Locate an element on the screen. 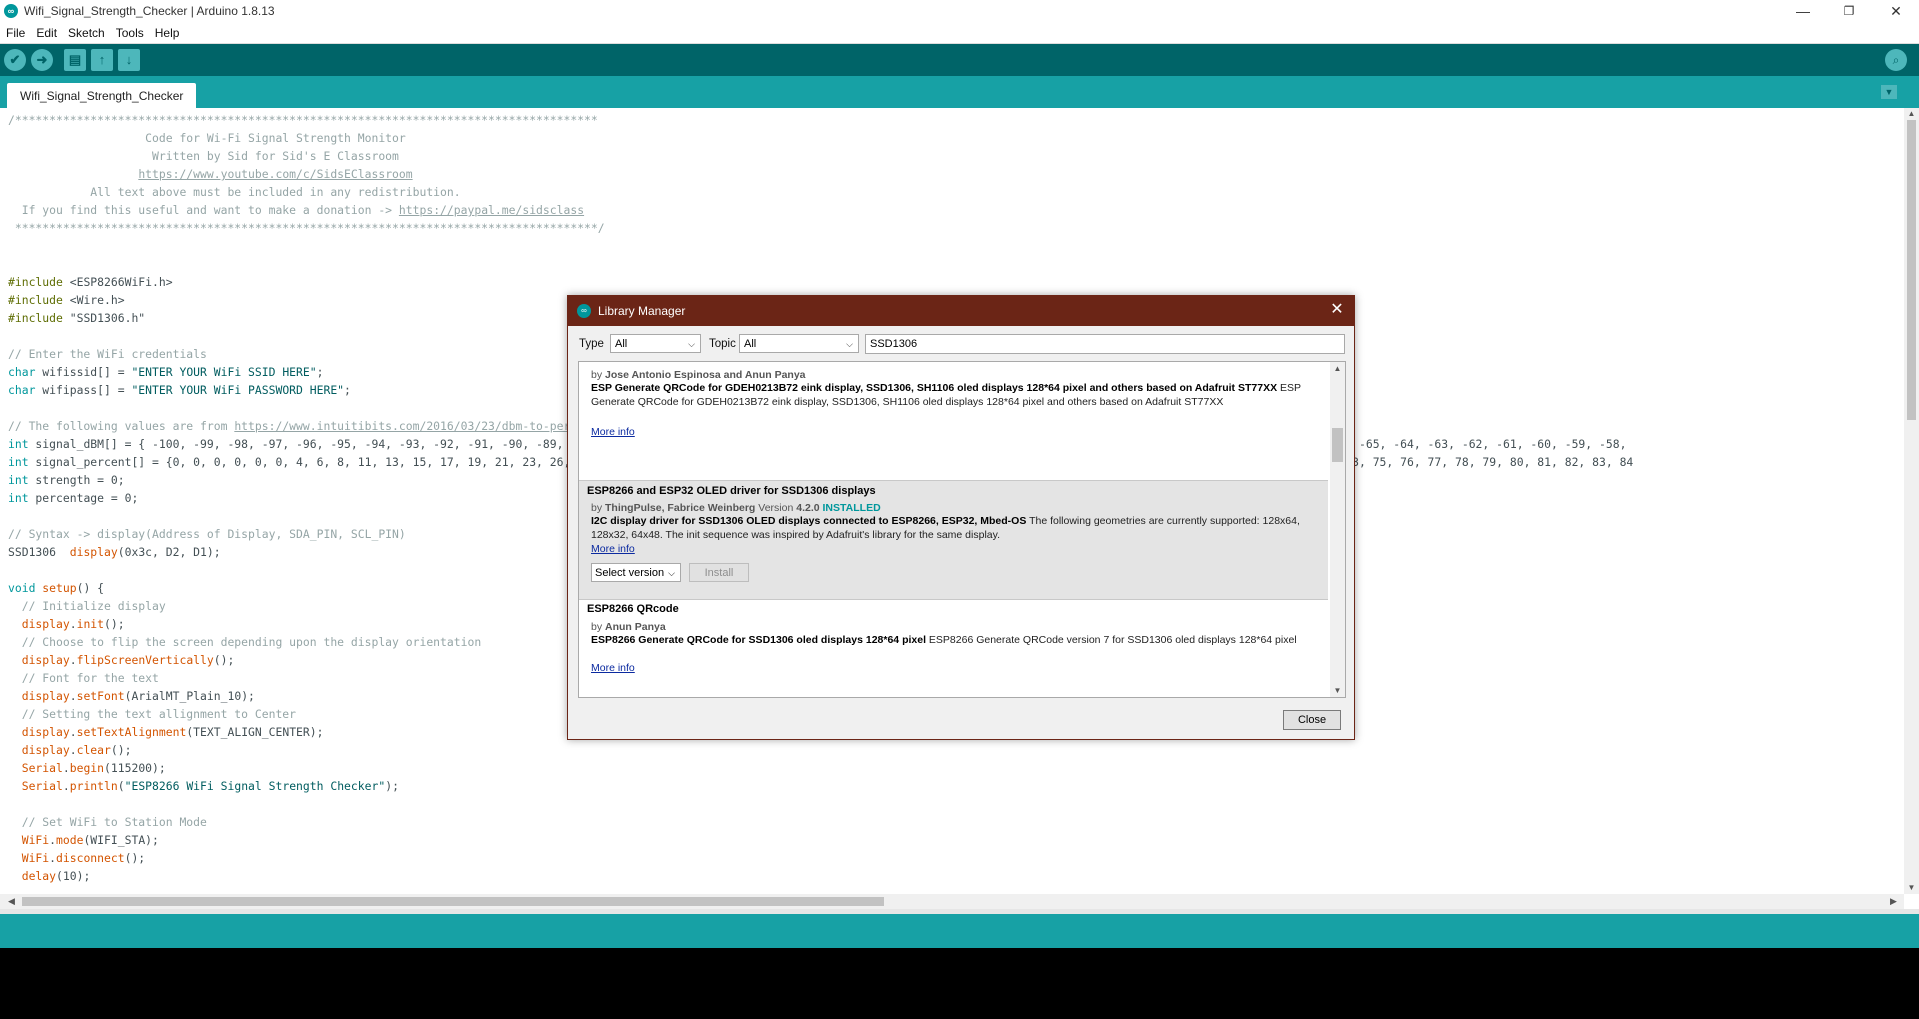 This screenshot has height=1019, width=1919. new-sketch-button: ▤ is located at coordinates (75, 60).